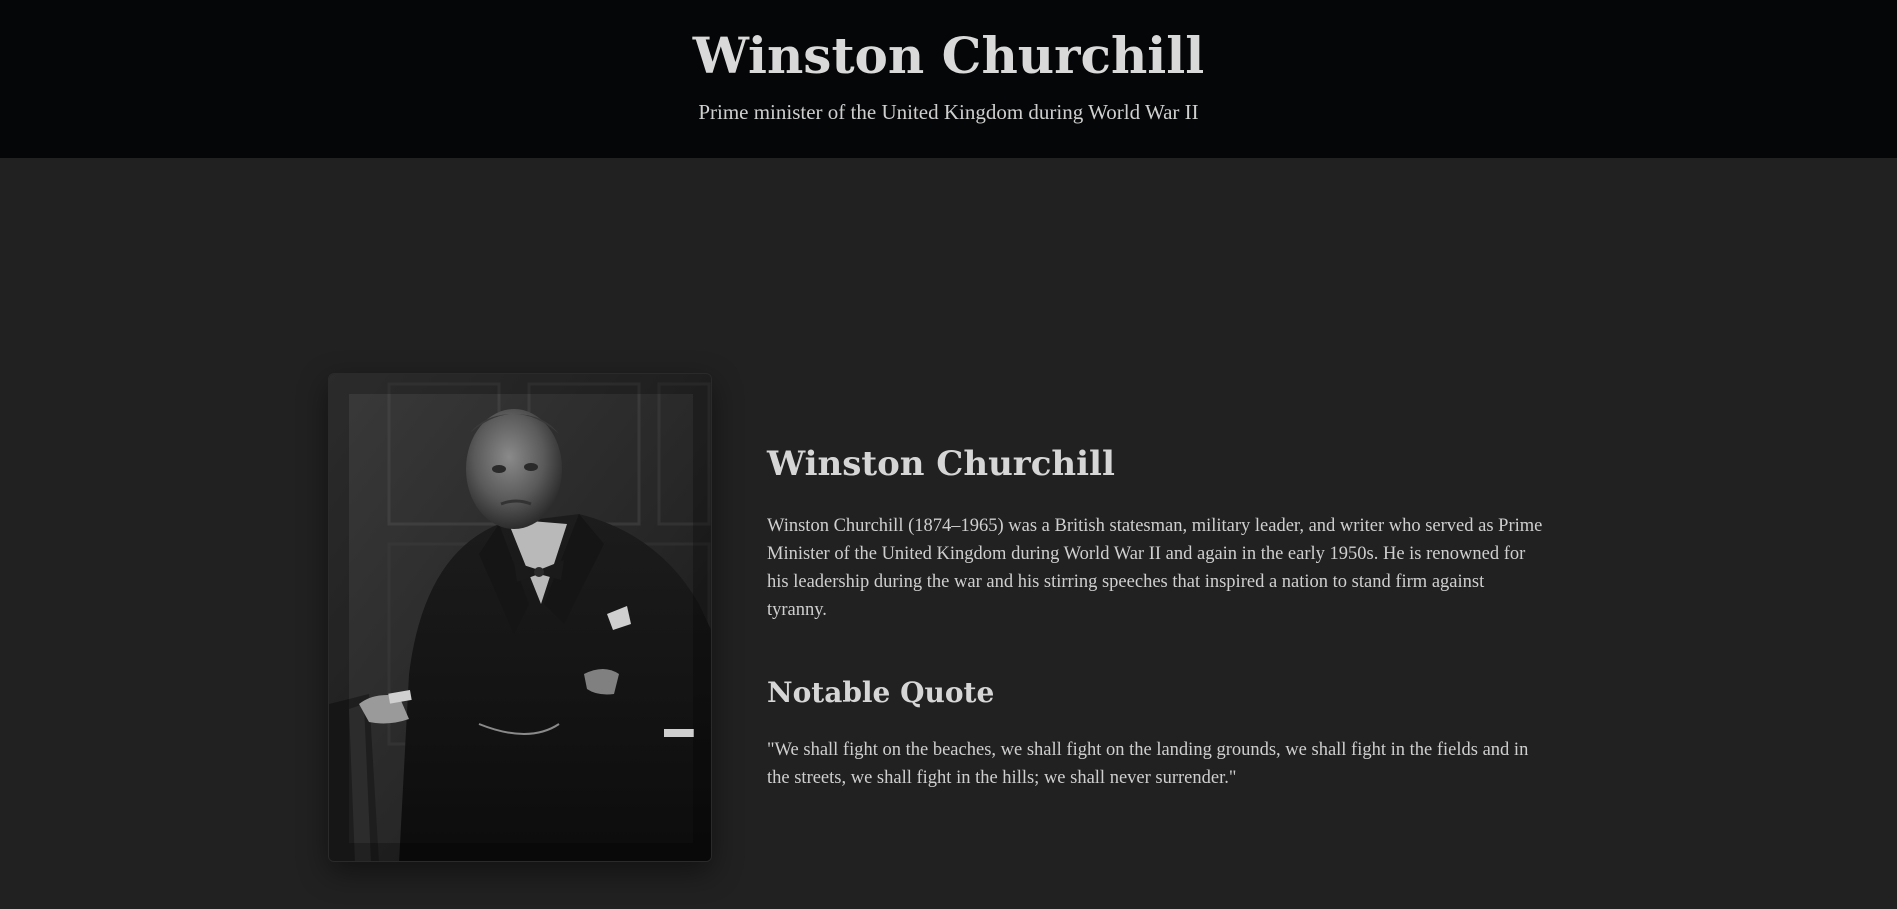  Describe the element at coordinates (520, 617) in the screenshot. I see `portrait-image` at that location.